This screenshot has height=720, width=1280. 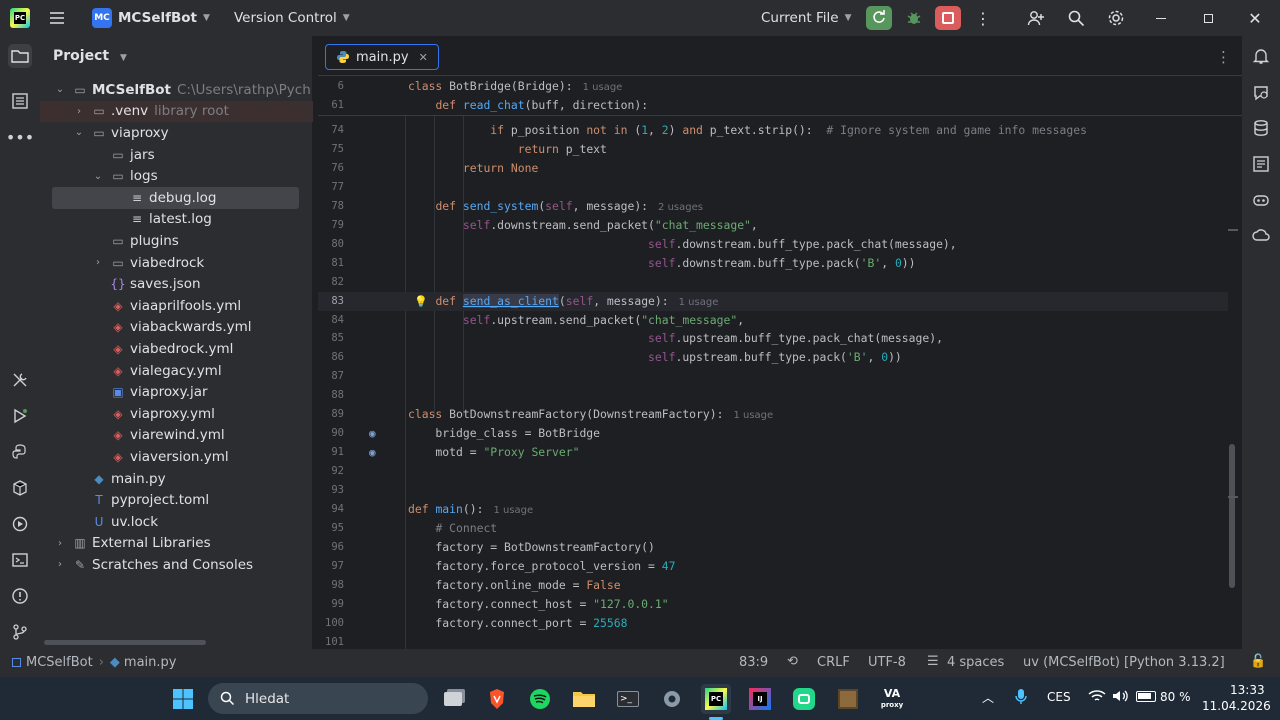 I want to click on line-separator: CRLF, so click(x=833, y=662).